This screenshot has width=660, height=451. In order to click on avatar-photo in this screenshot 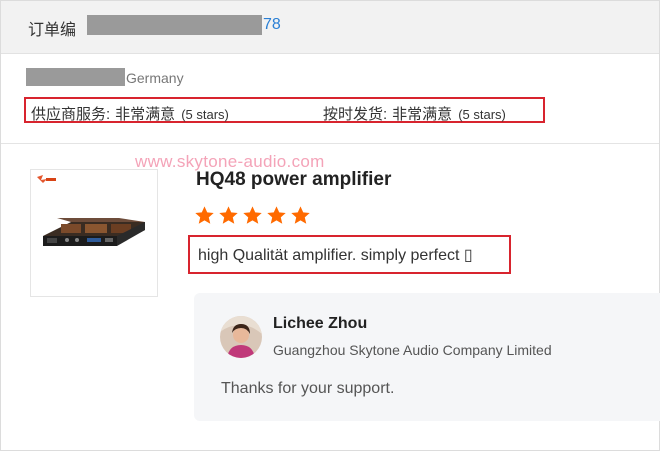, I will do `click(241, 337)`.